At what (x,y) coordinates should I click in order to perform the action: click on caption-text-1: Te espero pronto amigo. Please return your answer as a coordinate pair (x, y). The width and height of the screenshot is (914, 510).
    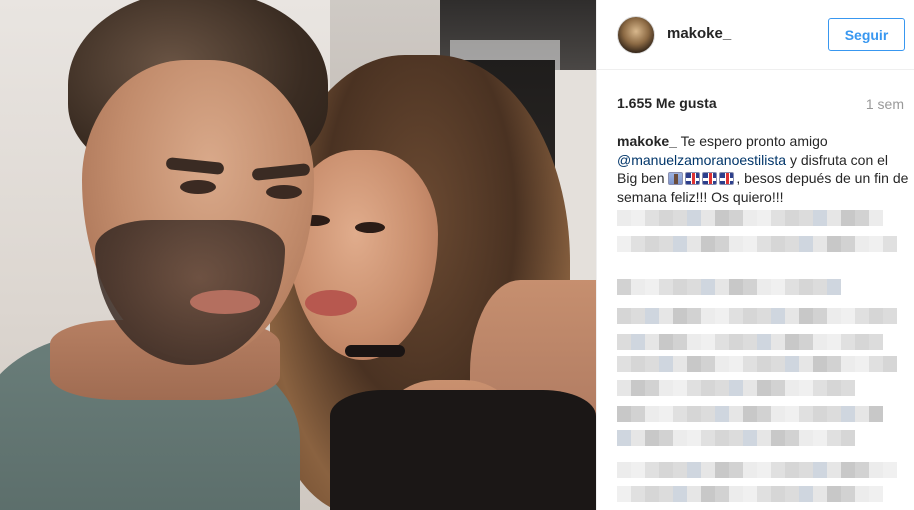
    Looking at the image, I should click on (754, 141).